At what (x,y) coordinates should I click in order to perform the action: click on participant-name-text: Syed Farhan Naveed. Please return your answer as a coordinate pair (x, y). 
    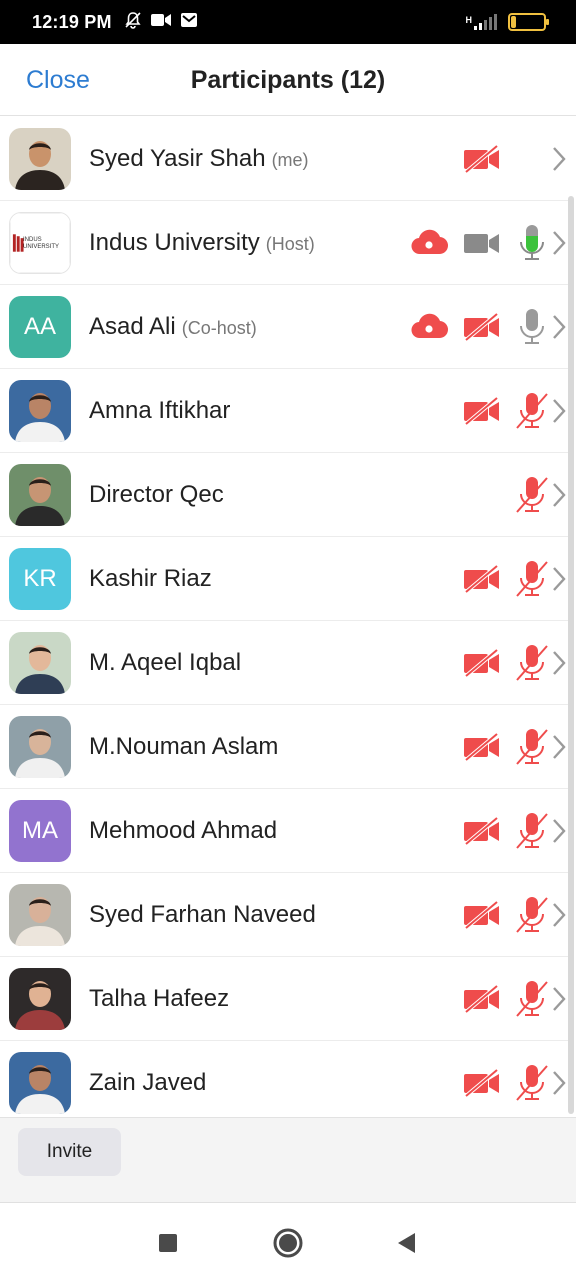
    Looking at the image, I should click on (202, 914).